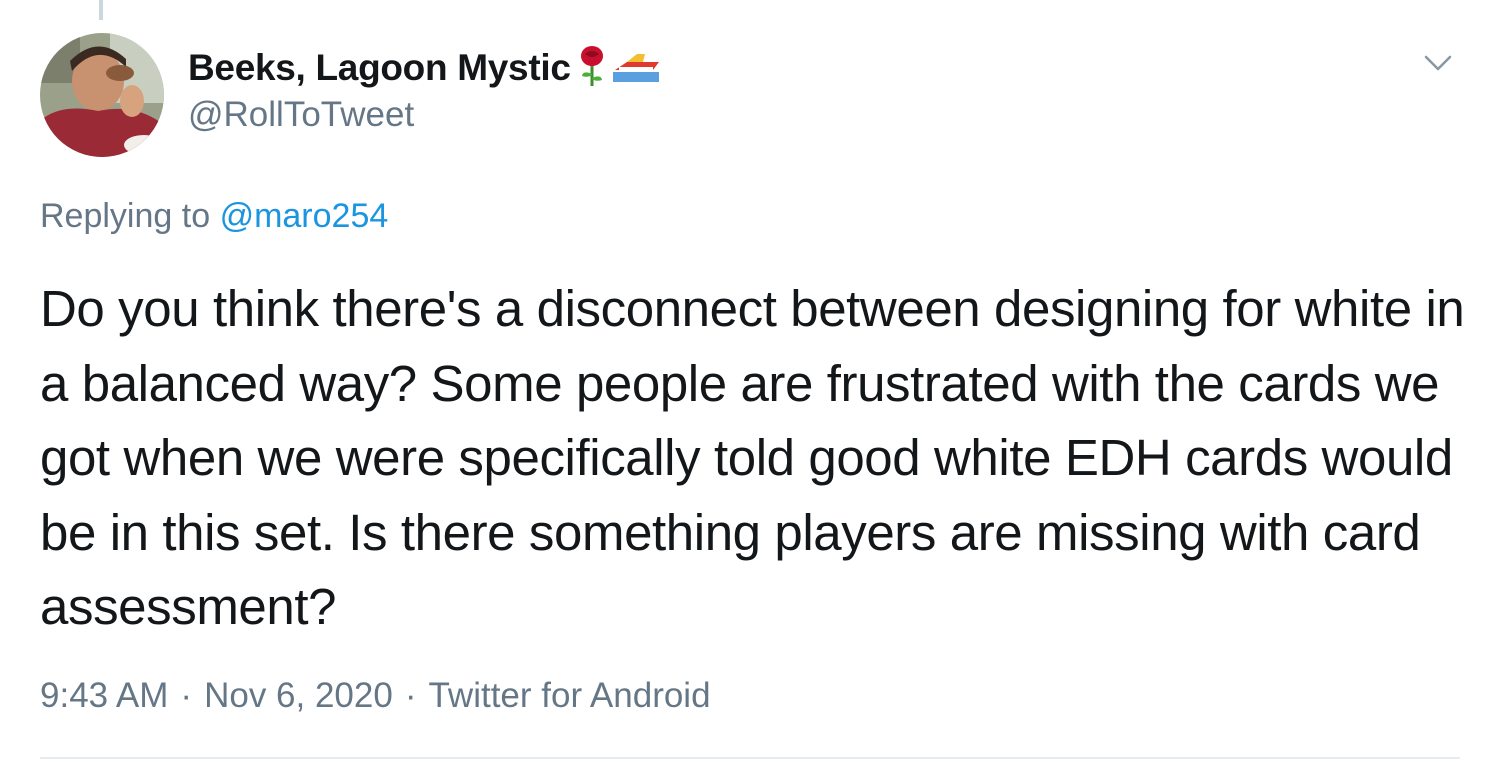 The image size is (1500, 762). What do you see at coordinates (125, 216) in the screenshot?
I see `reply-context-prefix: Replying to` at bounding box center [125, 216].